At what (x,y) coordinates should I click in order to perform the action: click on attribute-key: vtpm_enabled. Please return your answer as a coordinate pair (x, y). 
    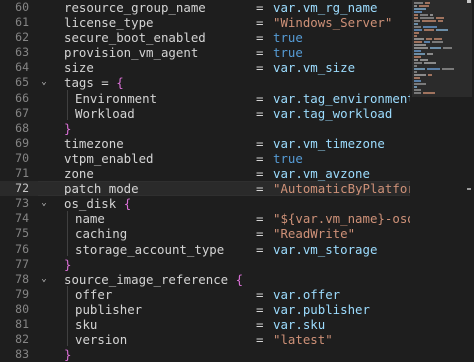
    Looking at the image, I should click on (109, 158).